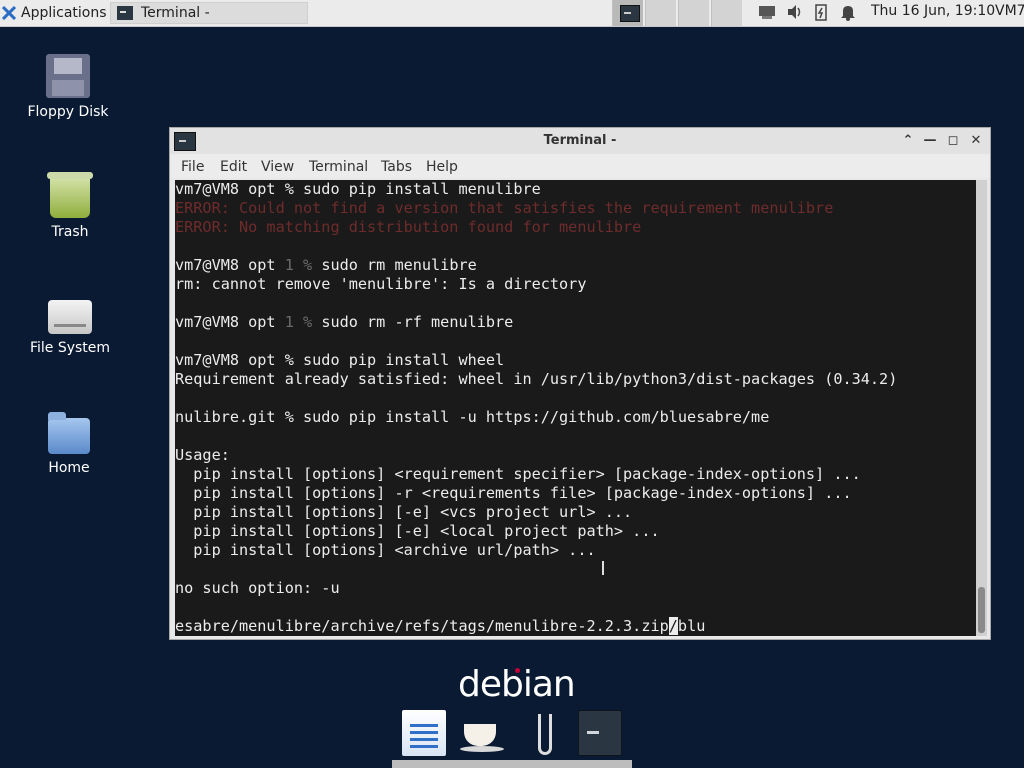 The width and height of the screenshot is (1024, 768). I want to click on terminal-scrollbar, so click(981, 408).